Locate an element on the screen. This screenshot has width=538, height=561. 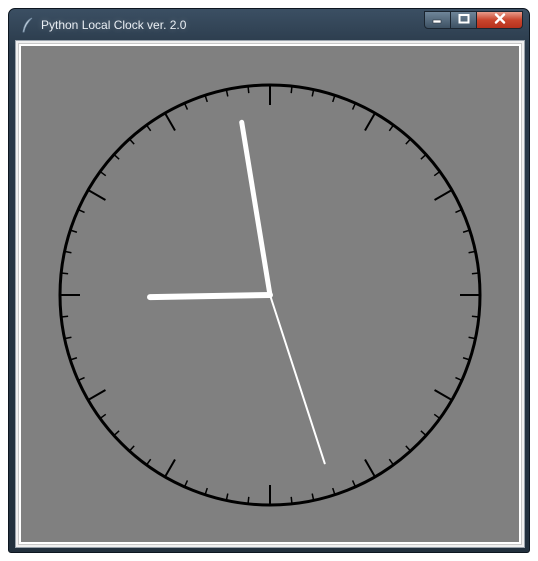
caption-buttons is located at coordinates (473, 21).